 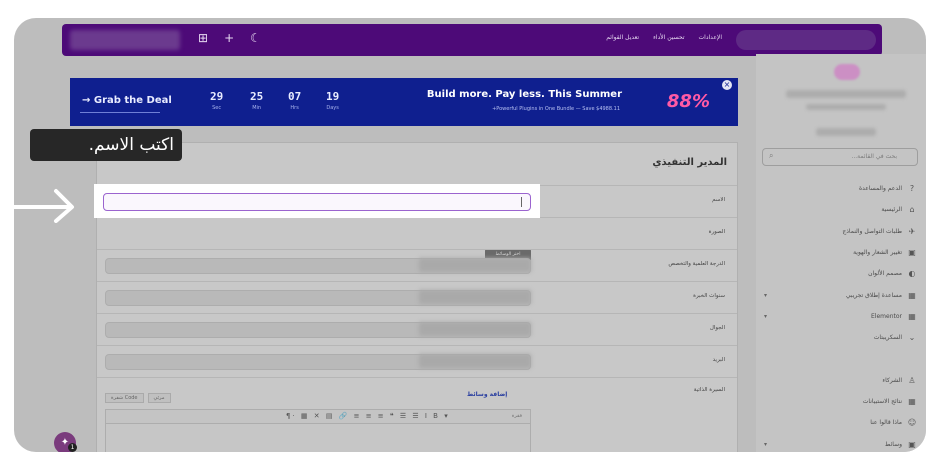 What do you see at coordinates (840, 157) in the screenshot?
I see `sidebar-search-input: بحث في القائمة... ⌕` at bounding box center [840, 157].